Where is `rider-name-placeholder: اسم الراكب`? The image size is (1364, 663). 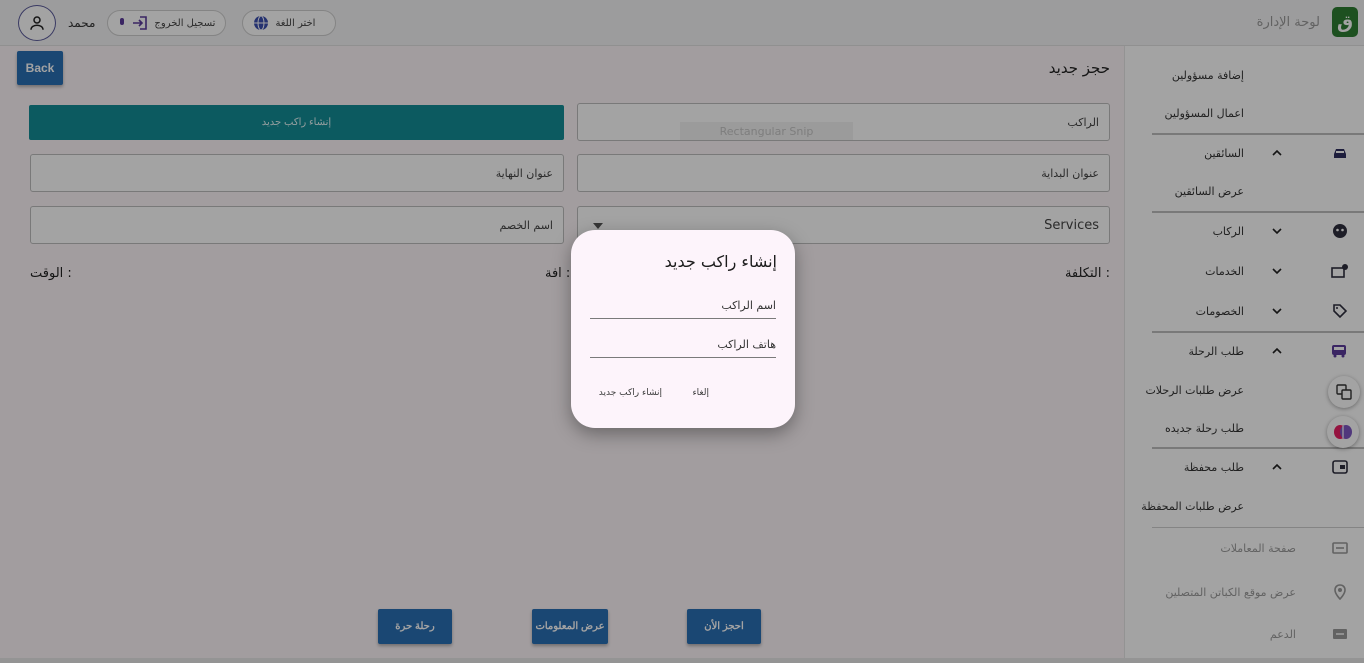
rider-name-placeholder: اسم الراكب is located at coordinates (748, 305).